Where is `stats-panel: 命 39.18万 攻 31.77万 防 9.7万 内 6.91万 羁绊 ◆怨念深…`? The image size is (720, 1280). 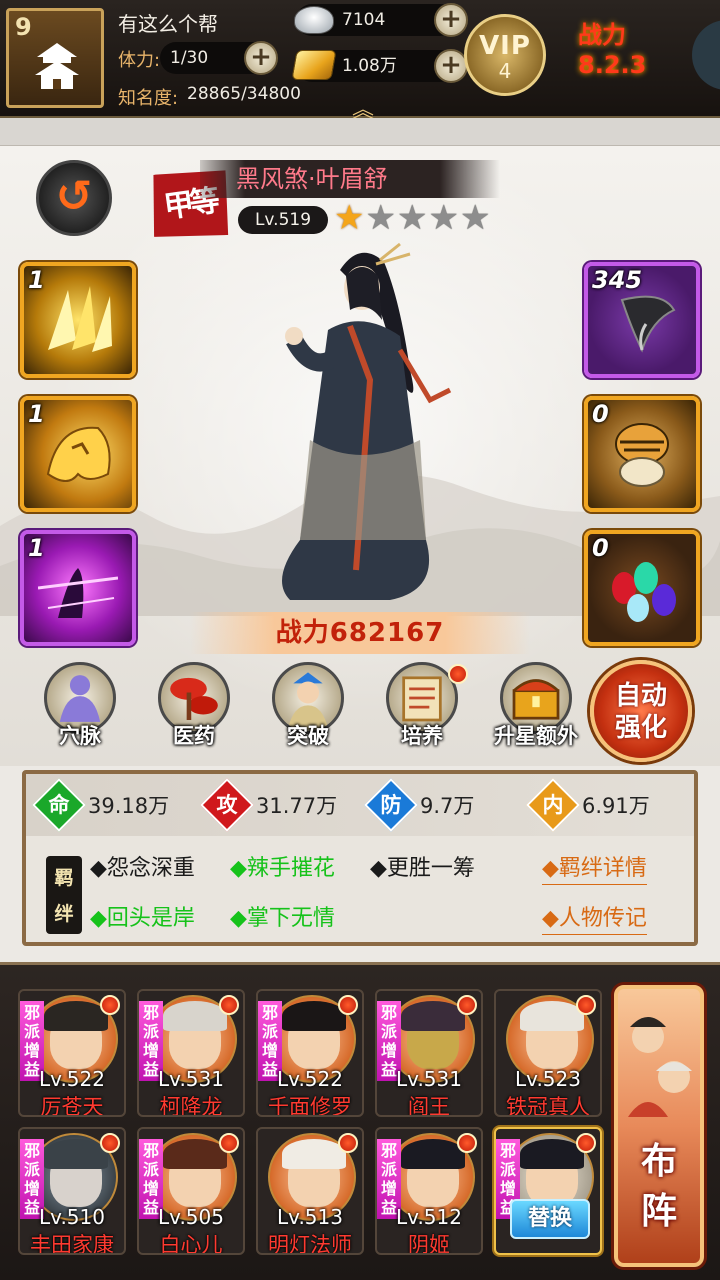 stats-panel: 命 39.18万 攻 31.77万 防 9.7万 内 6.91万 羁绊 ◆怨念深… is located at coordinates (360, 858).